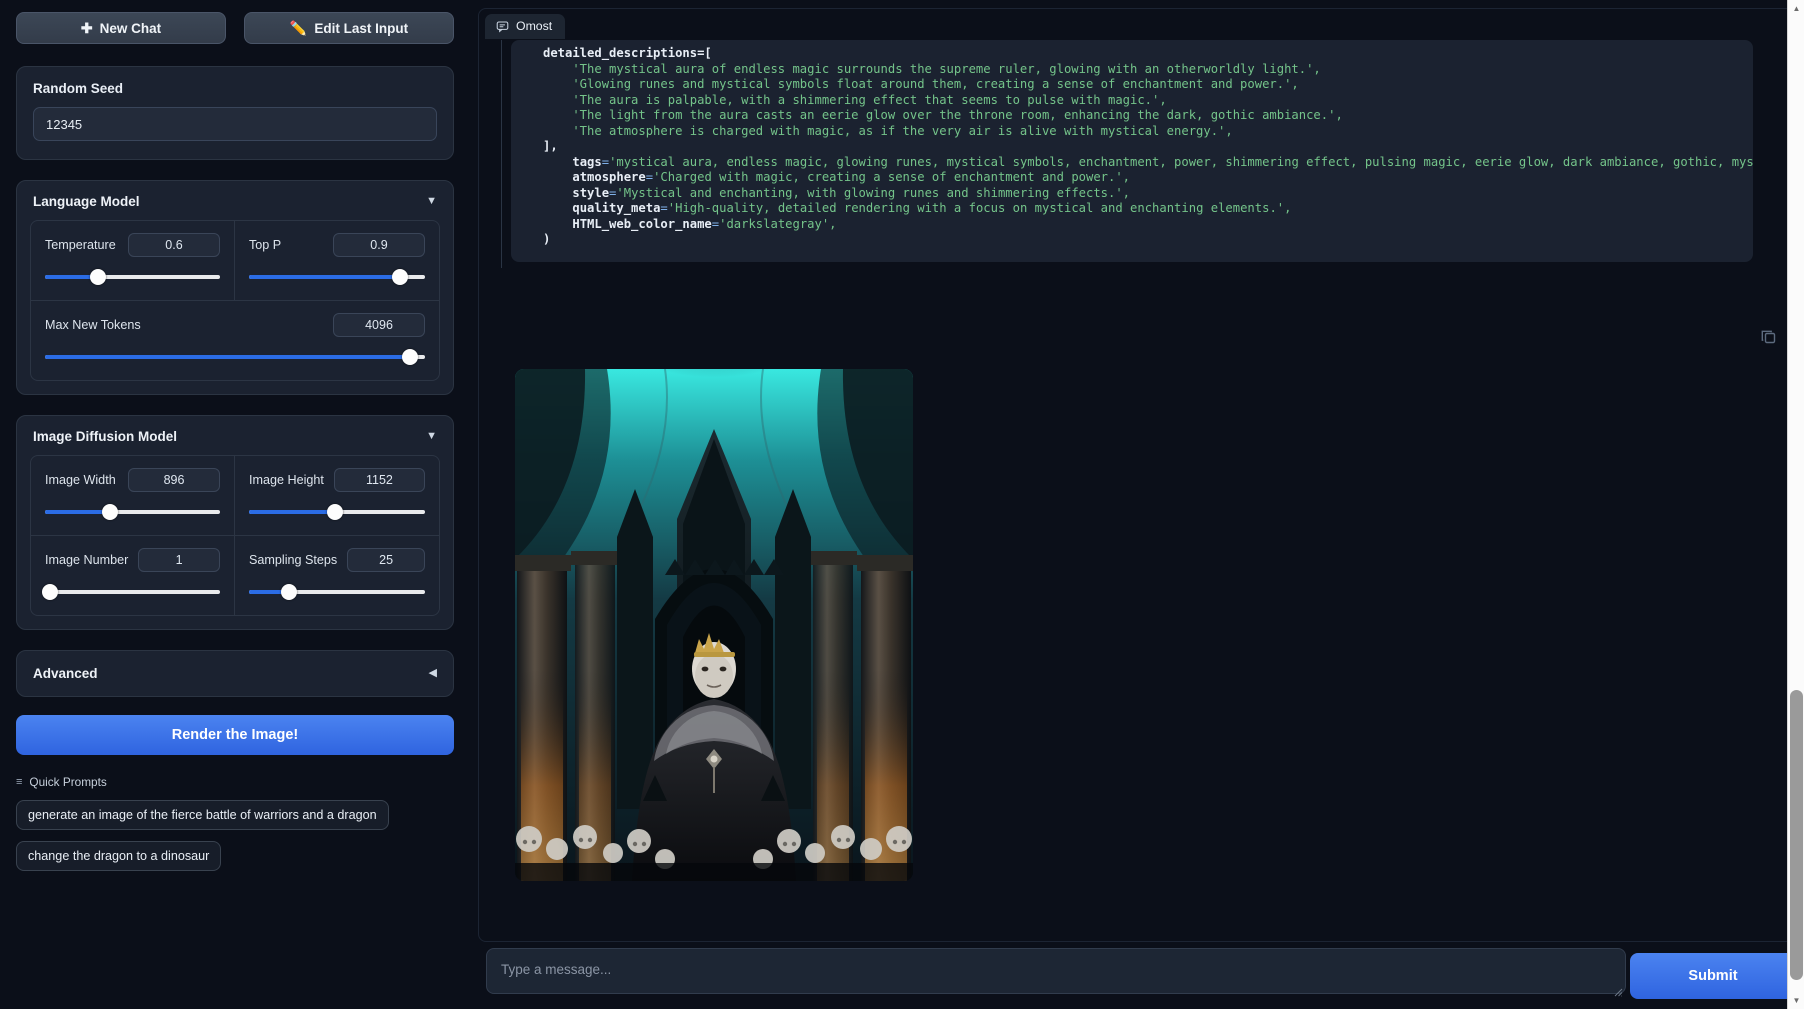  I want to click on copy-icon, so click(1769, 337).